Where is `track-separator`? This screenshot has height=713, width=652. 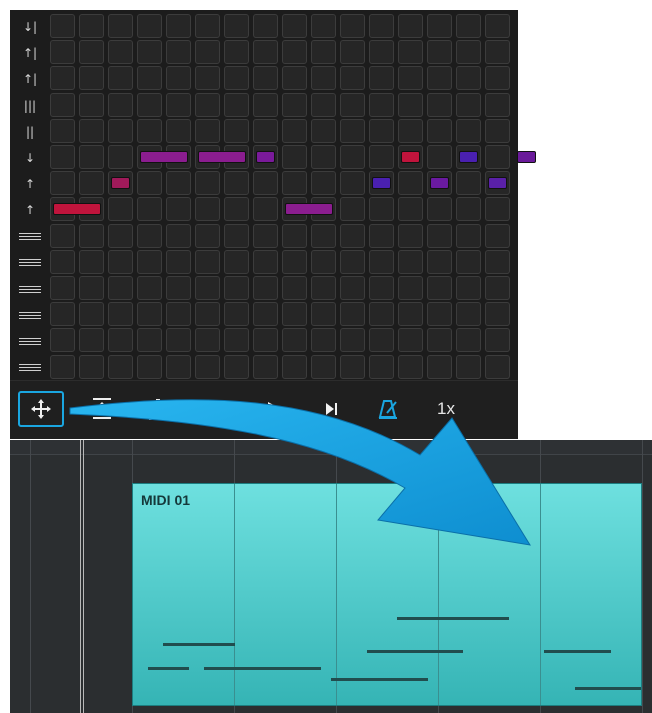 track-separator is located at coordinates (82, 576).